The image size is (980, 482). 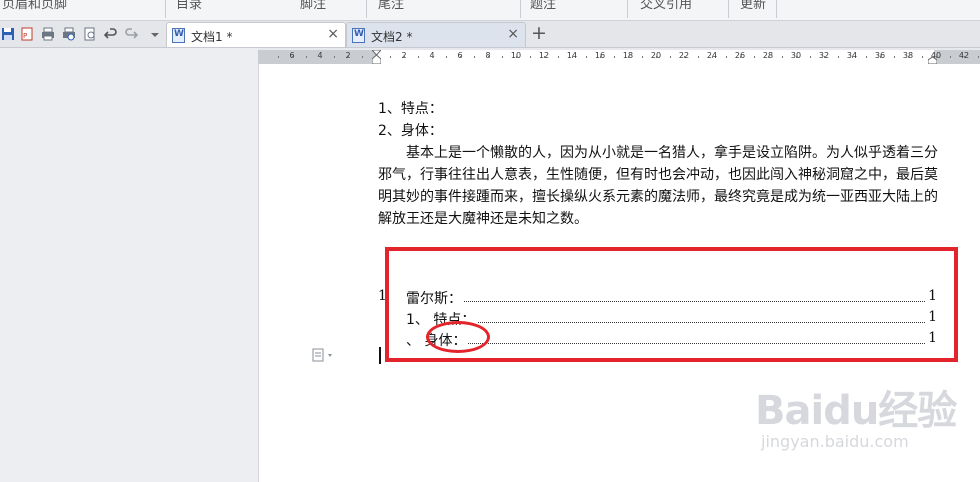 What do you see at coordinates (8, 34) in the screenshot?
I see `save-icon` at bounding box center [8, 34].